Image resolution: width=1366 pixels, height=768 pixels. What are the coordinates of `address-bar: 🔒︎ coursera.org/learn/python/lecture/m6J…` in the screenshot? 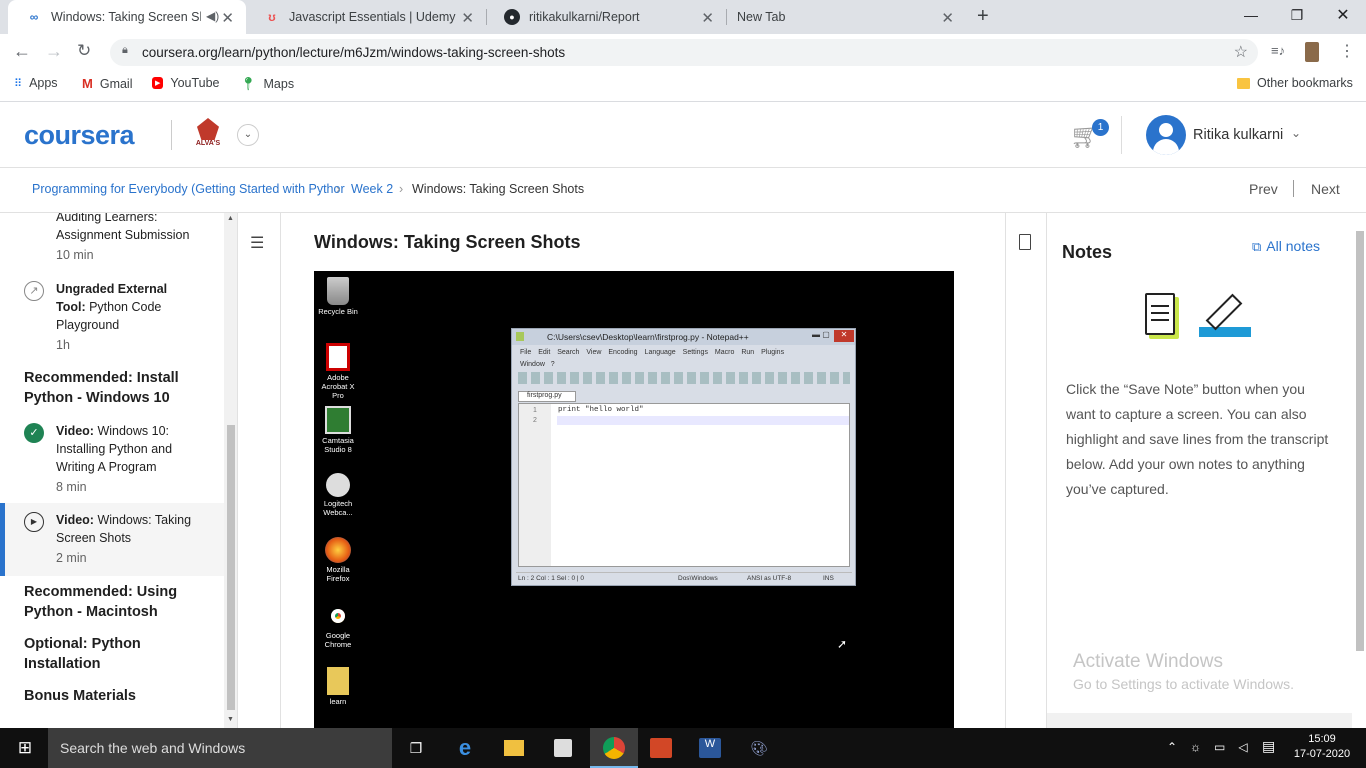 It's located at (684, 52).